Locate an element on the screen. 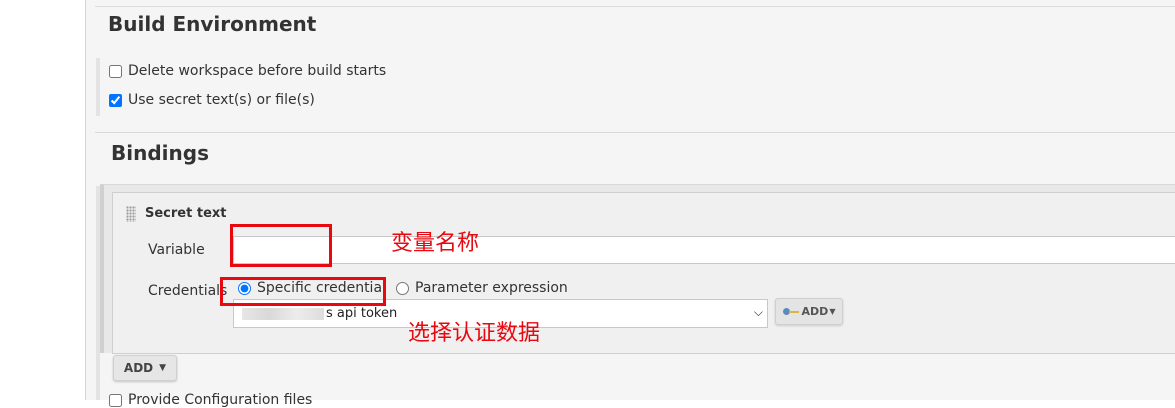 This screenshot has width=1175, height=408. variable-input is located at coordinates (704, 250).